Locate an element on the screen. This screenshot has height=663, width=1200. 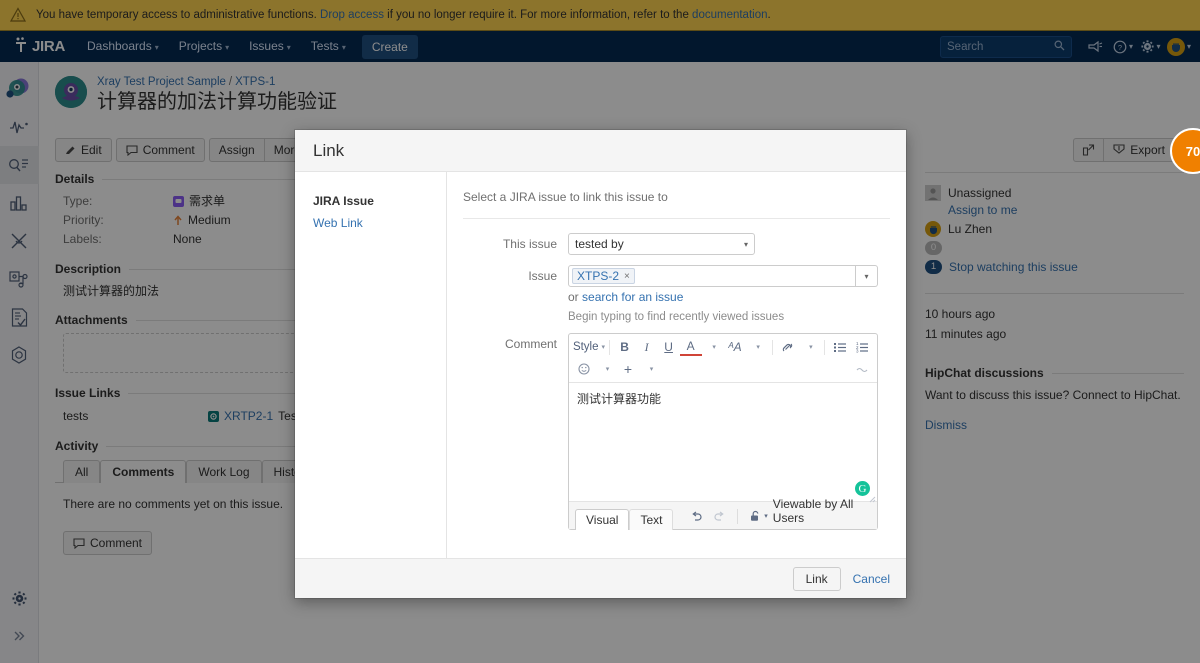
text-color-dropdown: ▾ is located at coordinates (713, 347).